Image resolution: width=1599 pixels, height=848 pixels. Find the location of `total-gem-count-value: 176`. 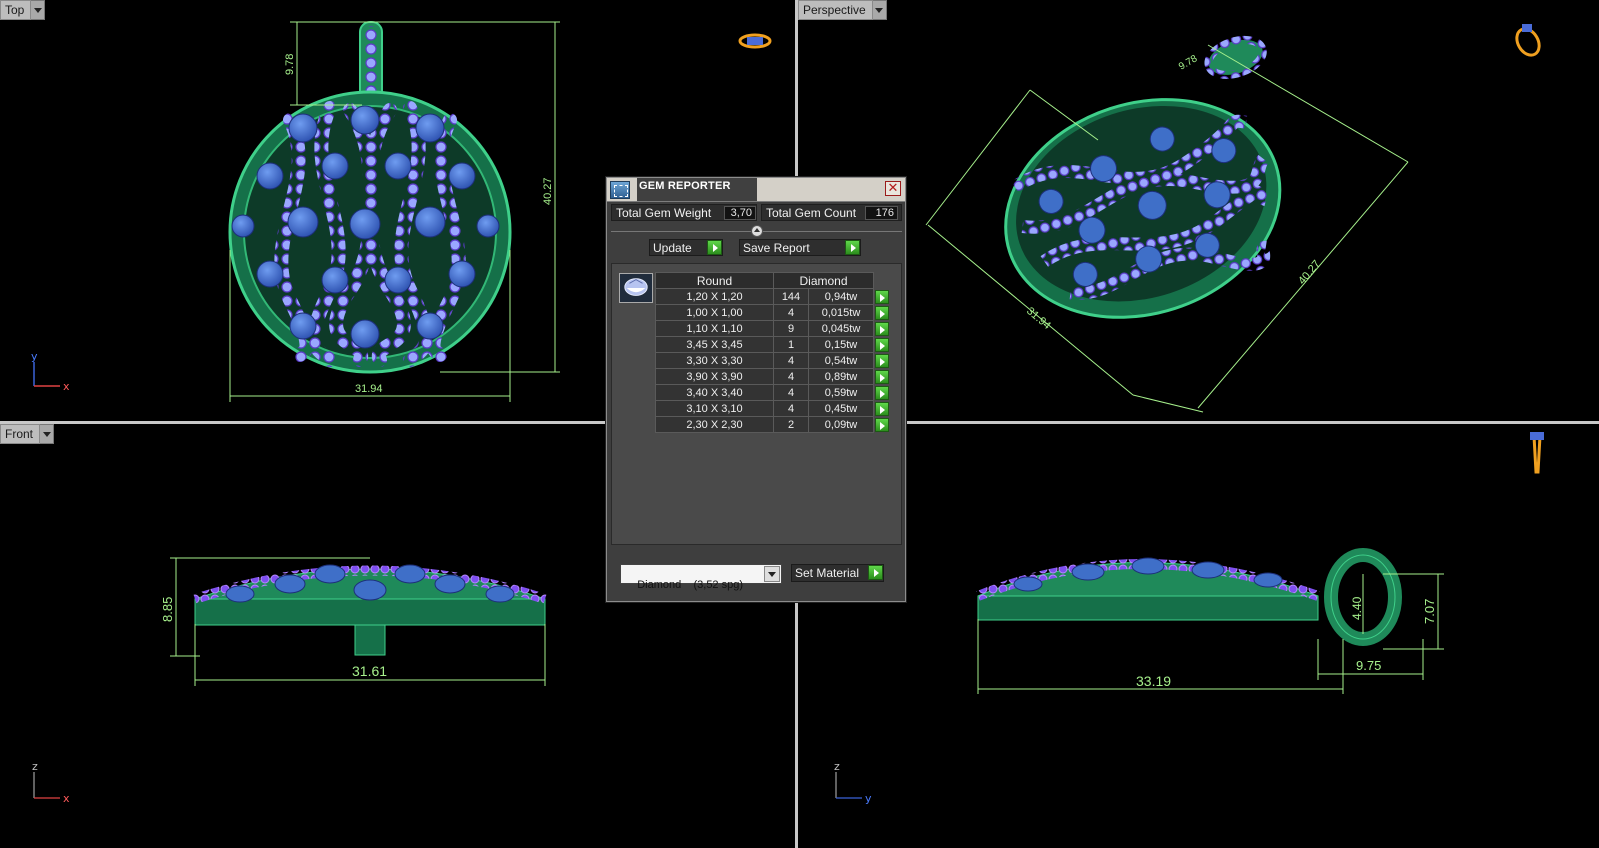

total-gem-count-value: 176 is located at coordinates (881, 213).